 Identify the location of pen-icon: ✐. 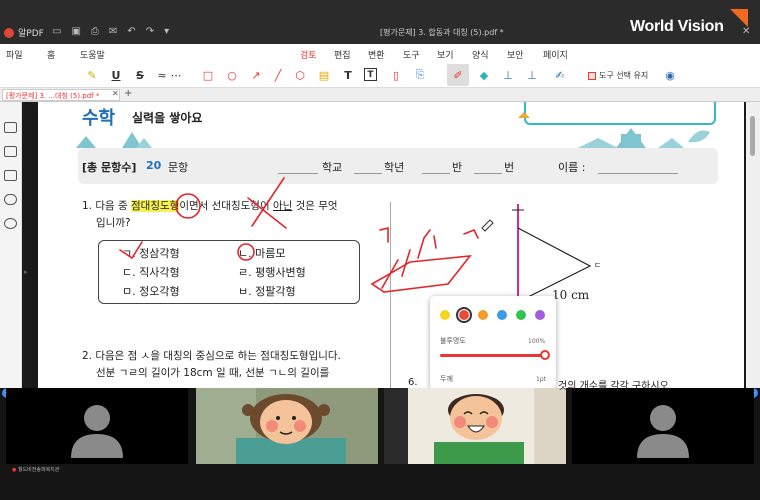
(458, 75).